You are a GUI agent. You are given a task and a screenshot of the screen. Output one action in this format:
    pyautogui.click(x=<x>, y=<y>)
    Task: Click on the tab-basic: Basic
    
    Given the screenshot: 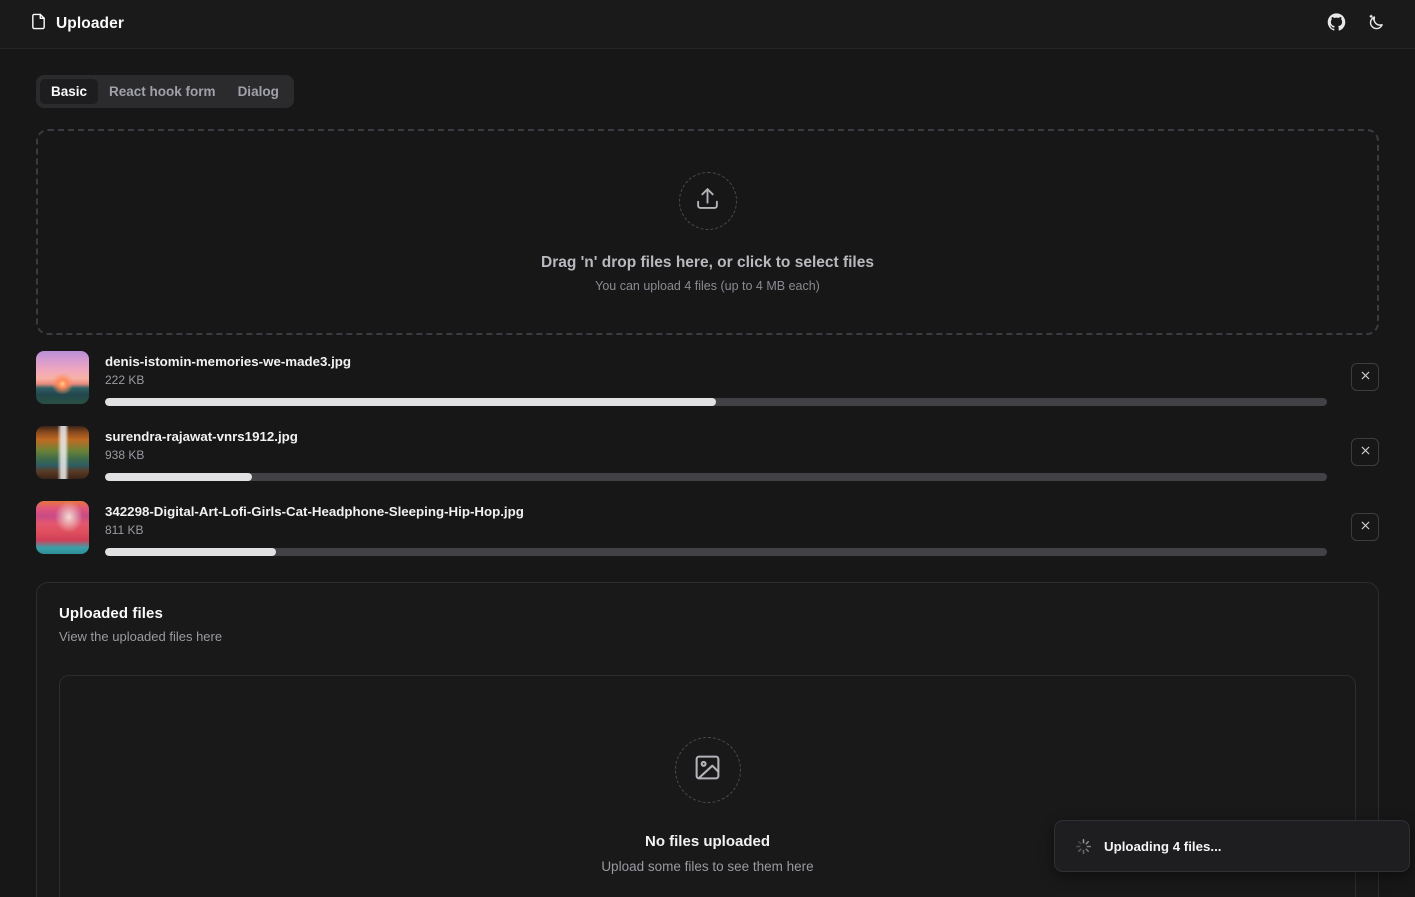 What is the action you would take?
    pyautogui.click(x=69, y=91)
    